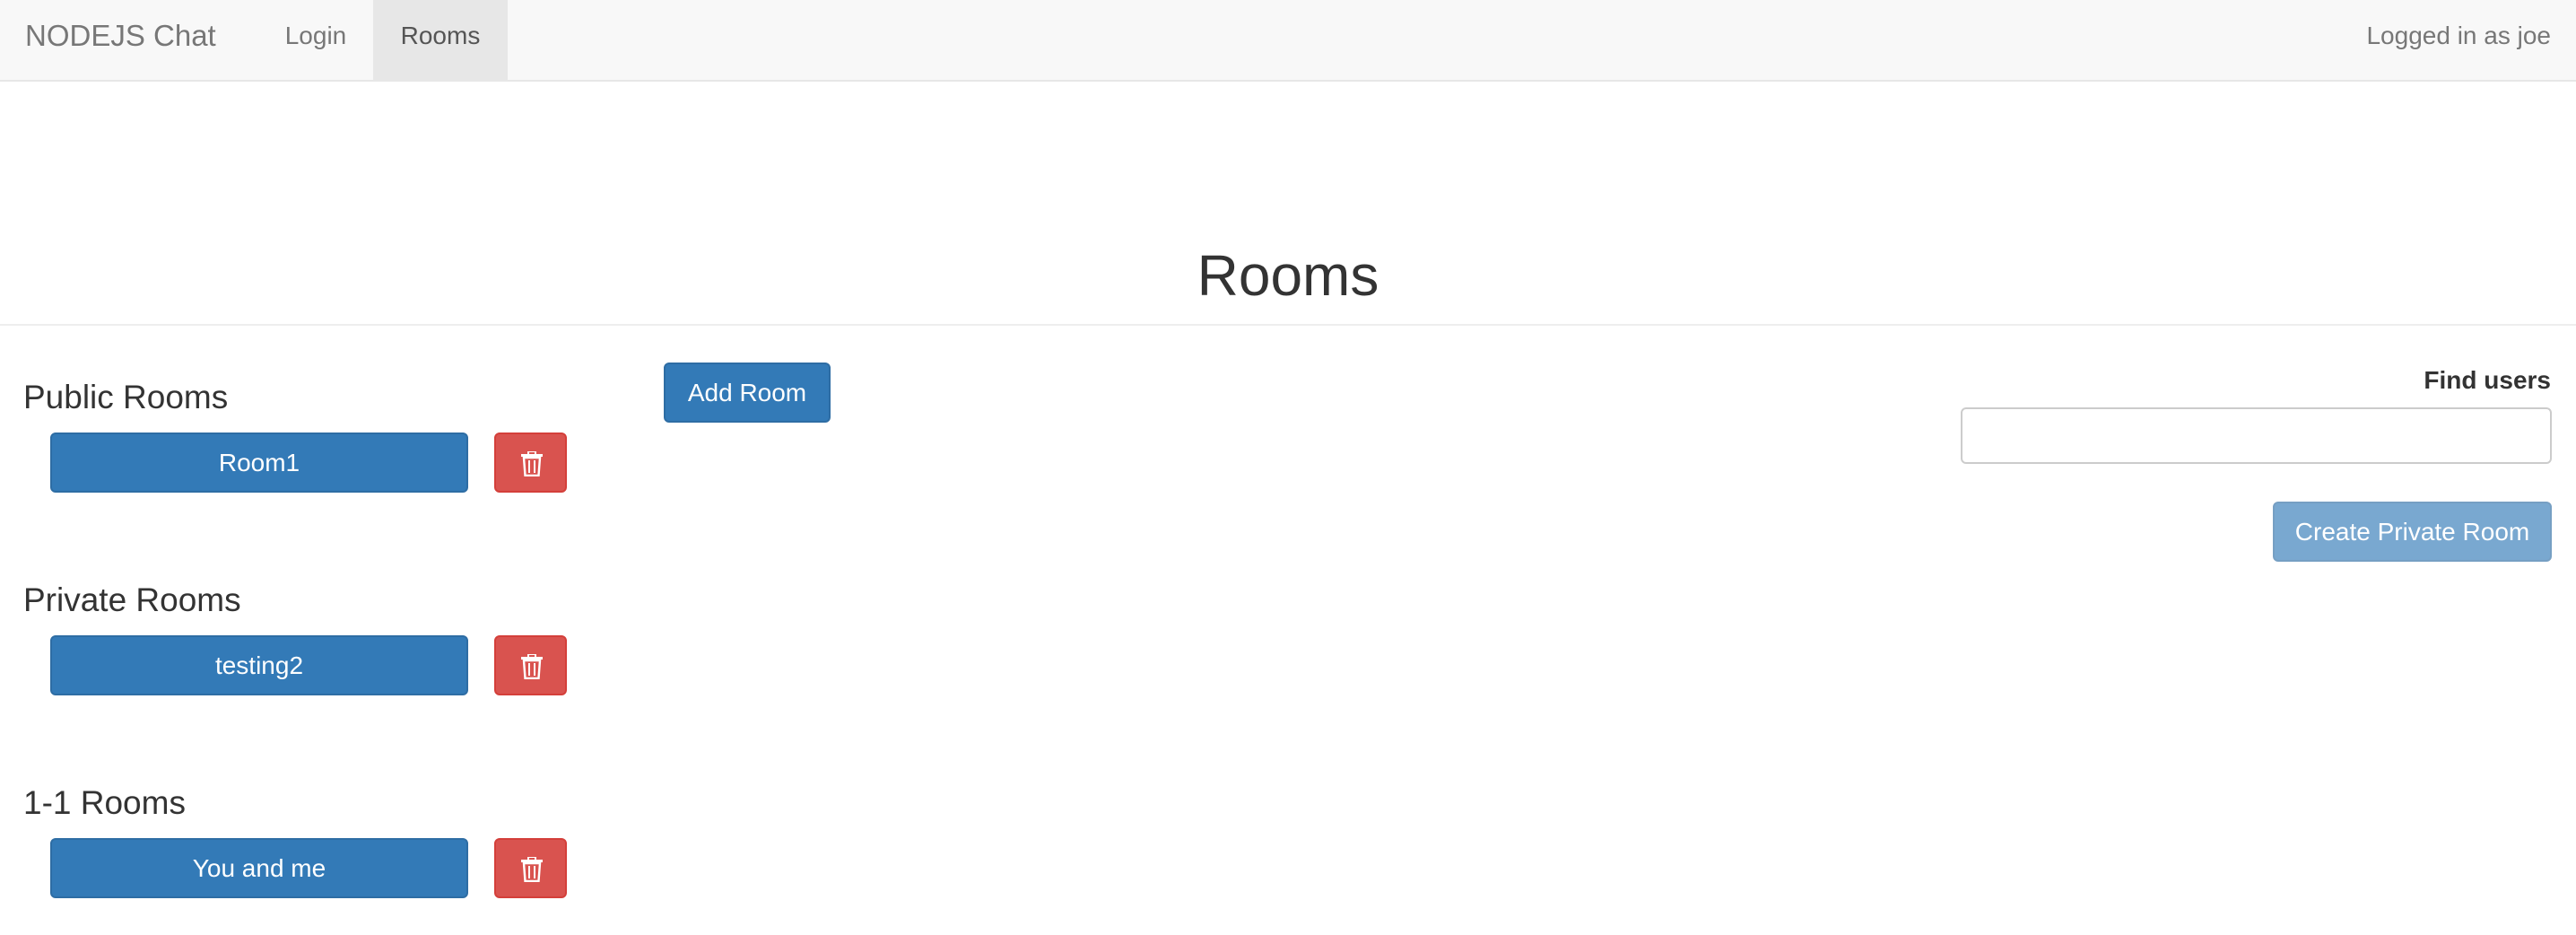 This screenshot has height=935, width=2576. Describe the element at coordinates (2412, 532) in the screenshot. I see `create-private-room-button: Create Private Room` at that location.